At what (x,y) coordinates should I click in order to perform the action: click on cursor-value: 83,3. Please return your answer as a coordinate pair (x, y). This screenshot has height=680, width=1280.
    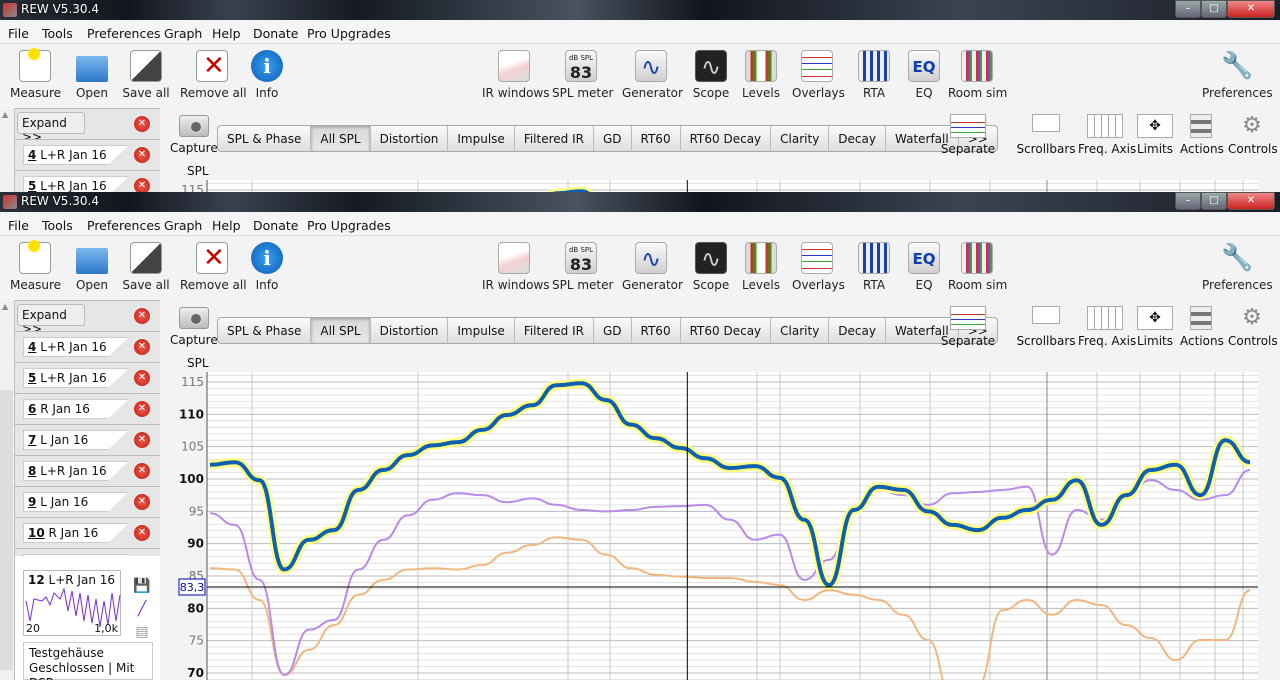
    Looking at the image, I should click on (192, 587).